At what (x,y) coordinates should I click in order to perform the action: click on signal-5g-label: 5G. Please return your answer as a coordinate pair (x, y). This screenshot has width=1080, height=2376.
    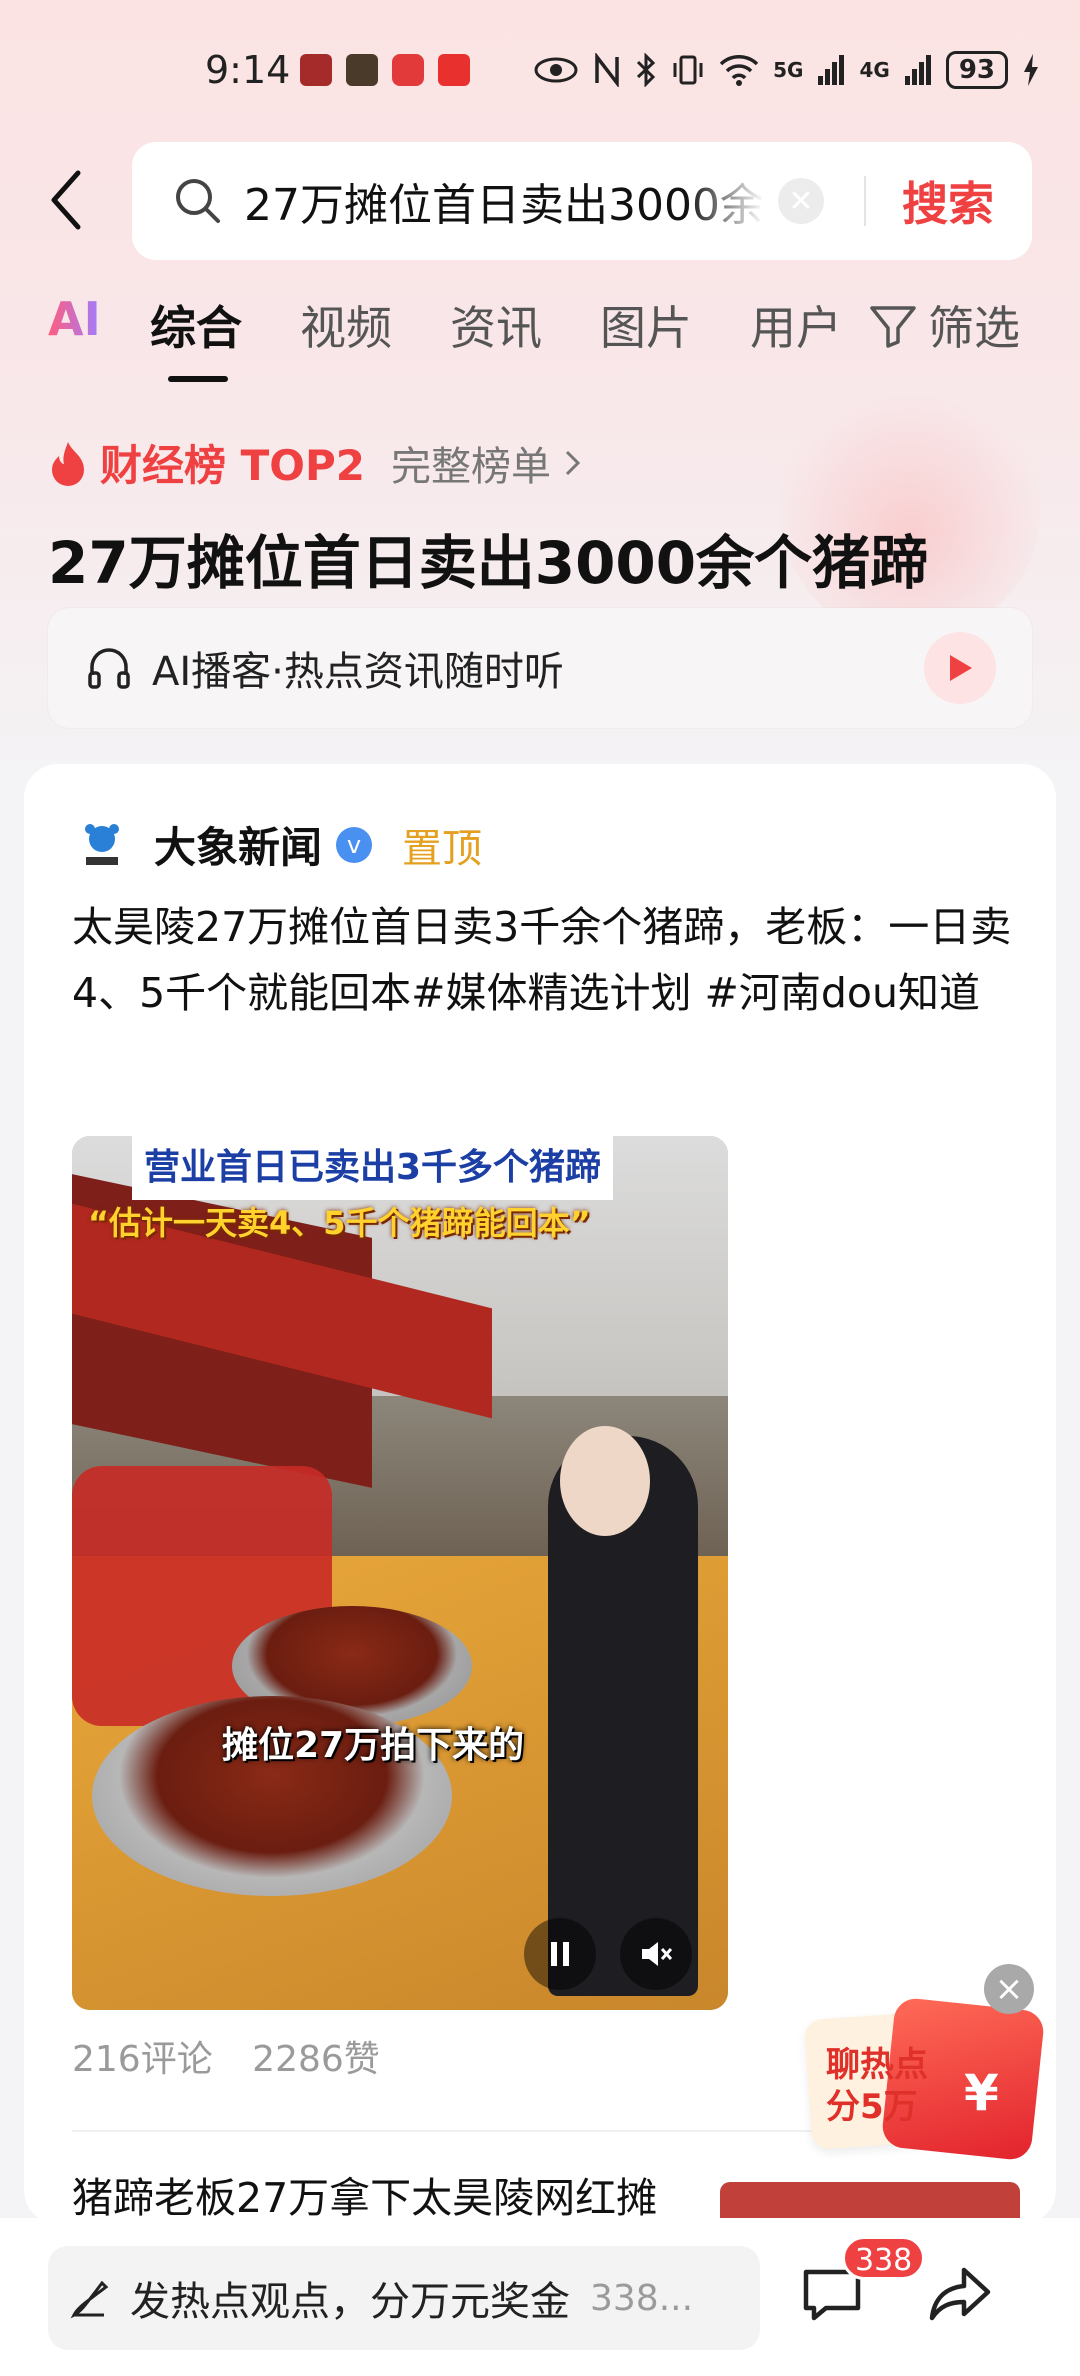
    Looking at the image, I should click on (788, 70).